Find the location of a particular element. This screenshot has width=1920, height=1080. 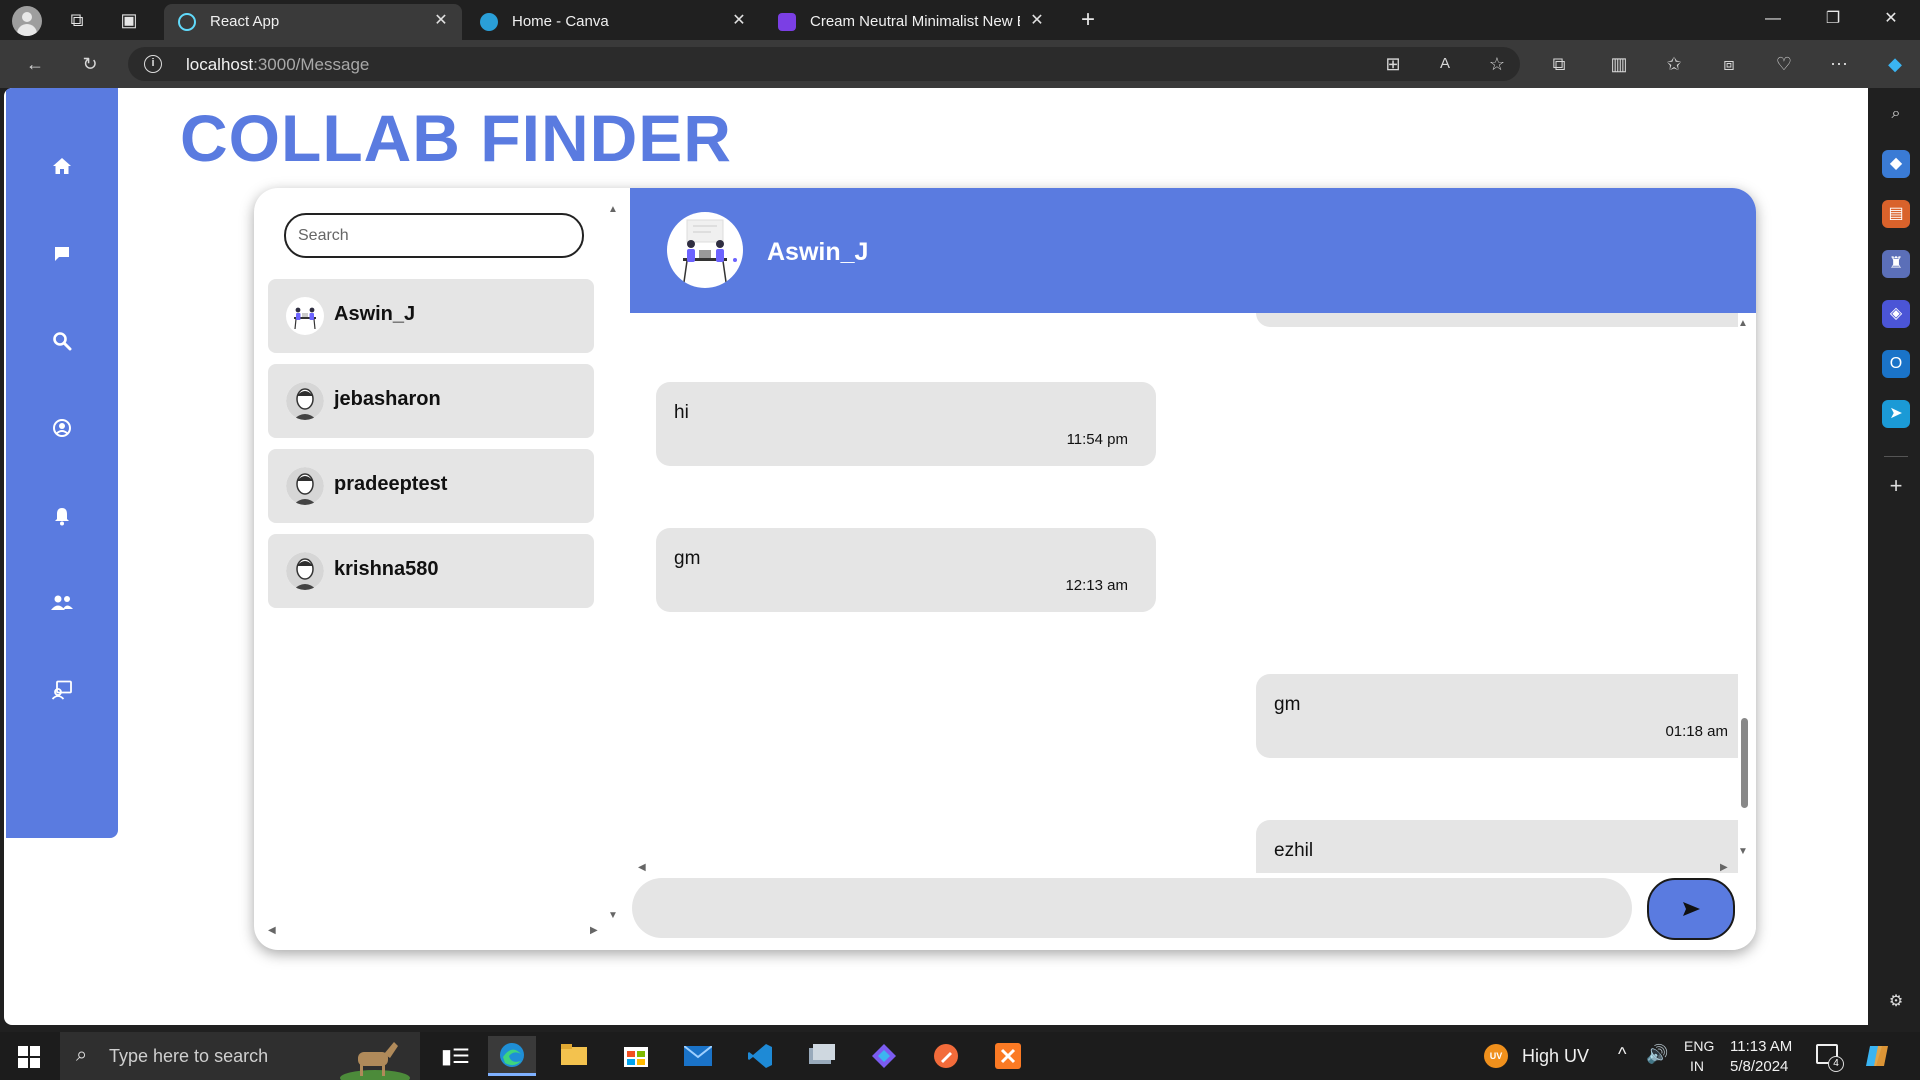

group-icon is located at coordinates (62, 603).